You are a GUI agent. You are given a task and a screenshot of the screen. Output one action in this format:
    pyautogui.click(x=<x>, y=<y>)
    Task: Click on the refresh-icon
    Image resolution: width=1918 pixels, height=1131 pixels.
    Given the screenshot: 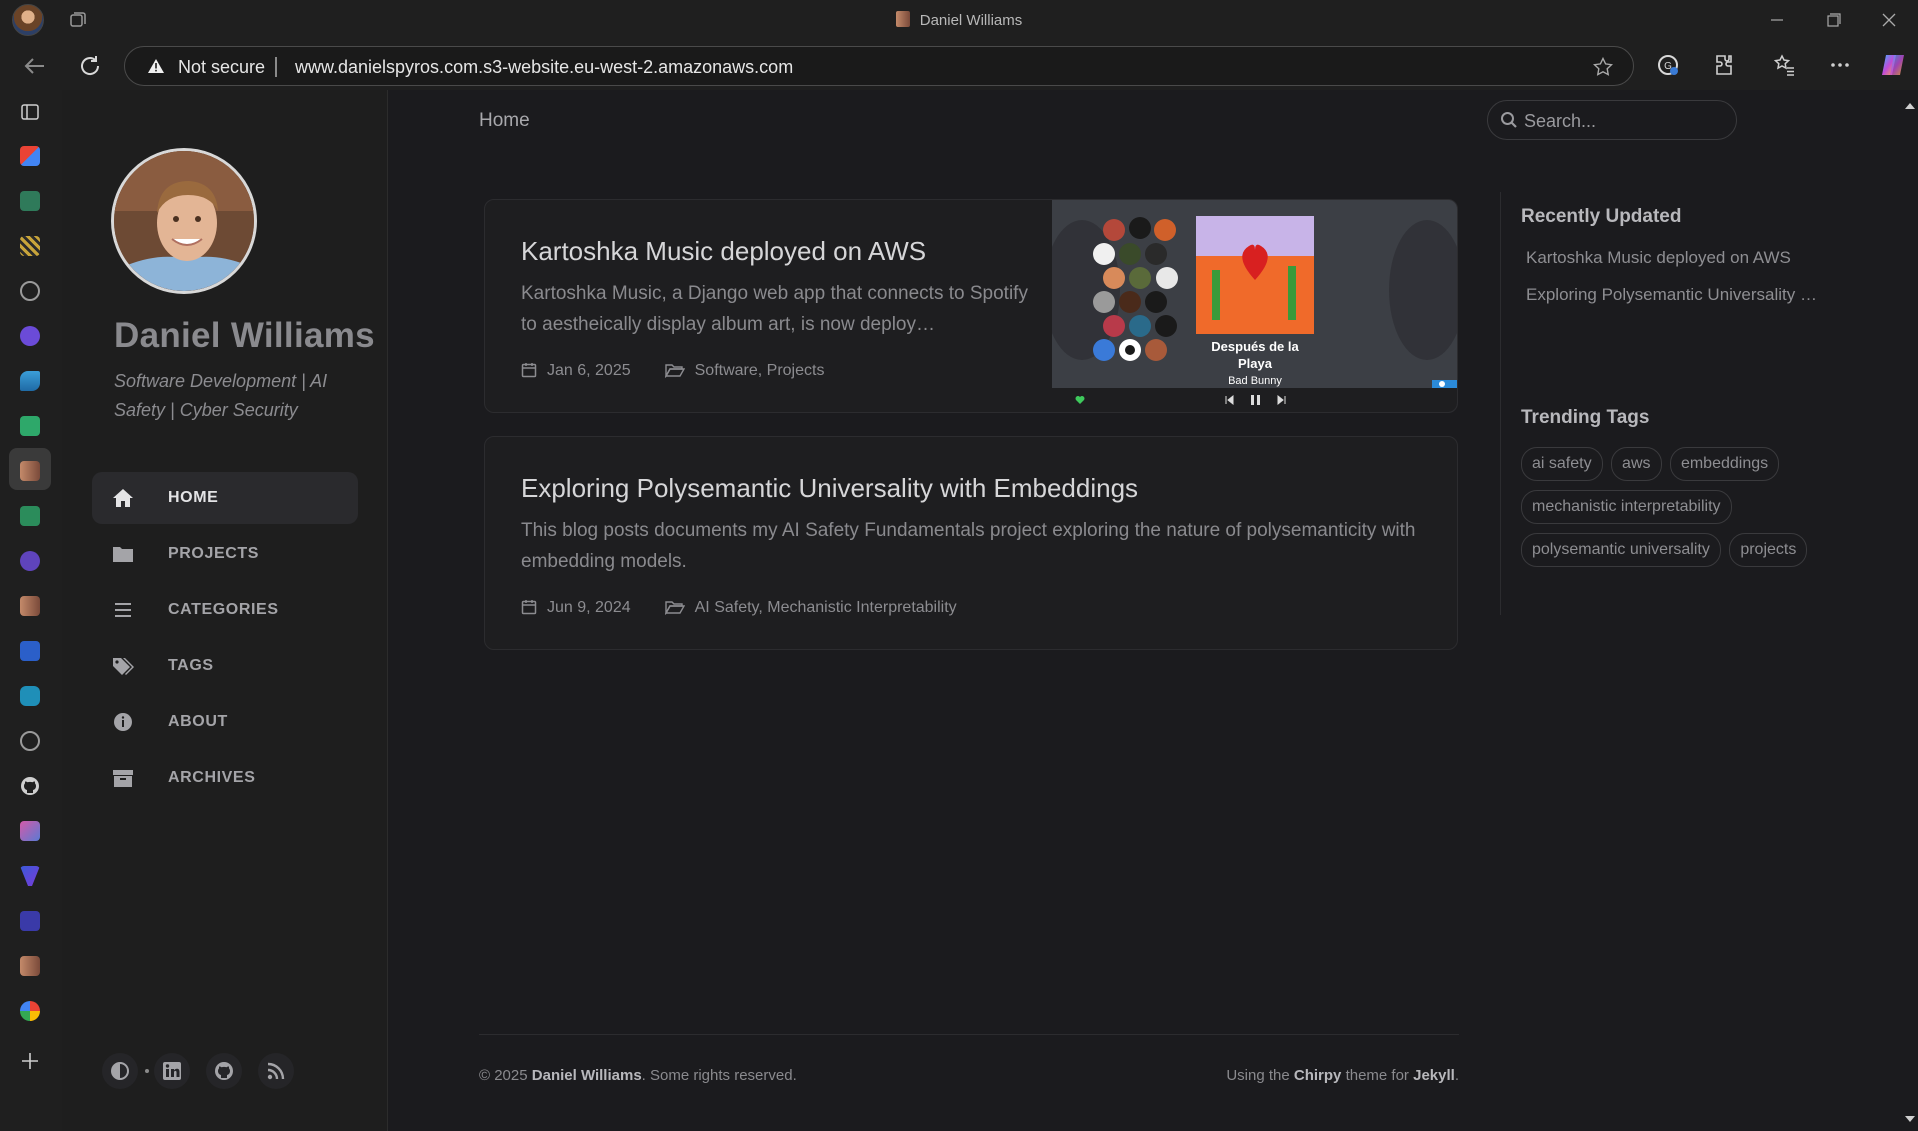 What is the action you would take?
    pyautogui.click(x=90, y=66)
    